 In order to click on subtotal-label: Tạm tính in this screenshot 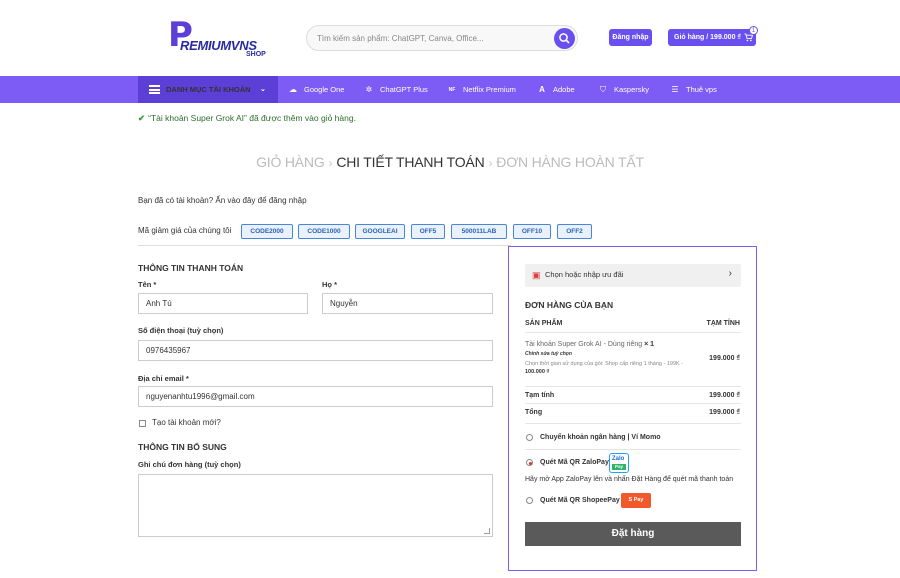, I will do `click(540, 395)`.